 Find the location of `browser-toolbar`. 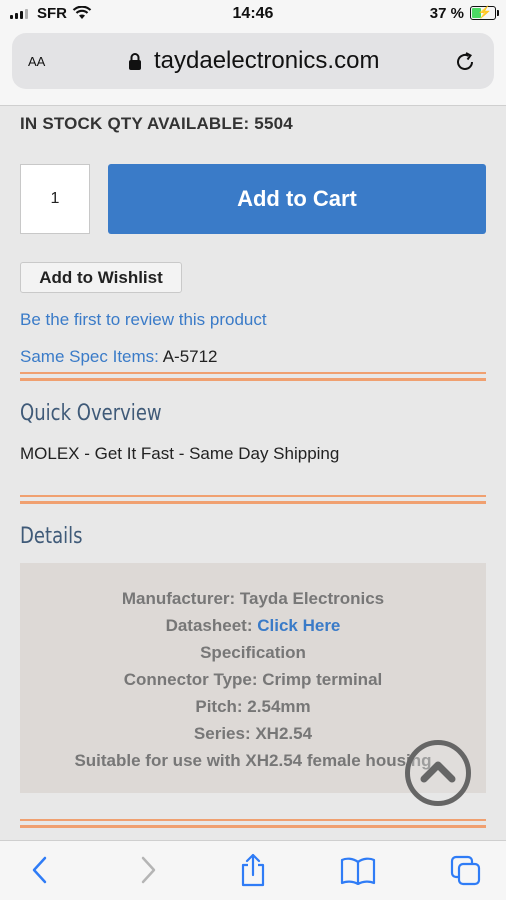

browser-toolbar is located at coordinates (253, 870).